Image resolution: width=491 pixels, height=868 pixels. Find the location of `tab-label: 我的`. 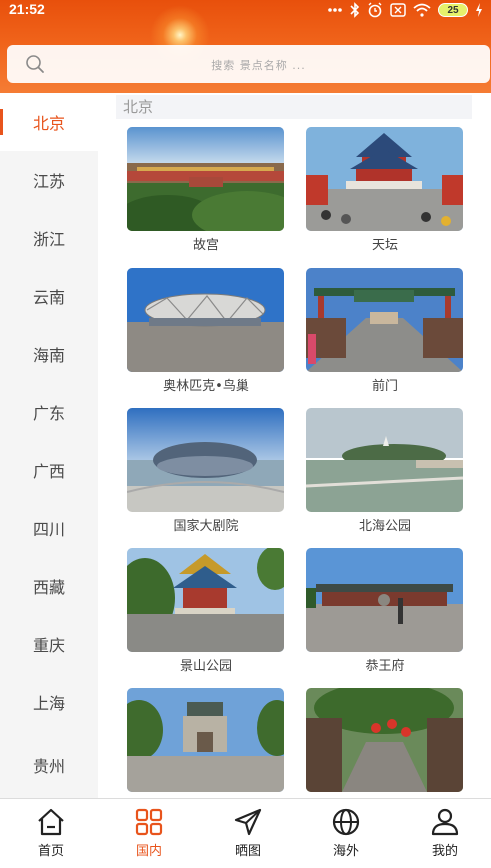

tab-label: 我的 is located at coordinates (444, 851).